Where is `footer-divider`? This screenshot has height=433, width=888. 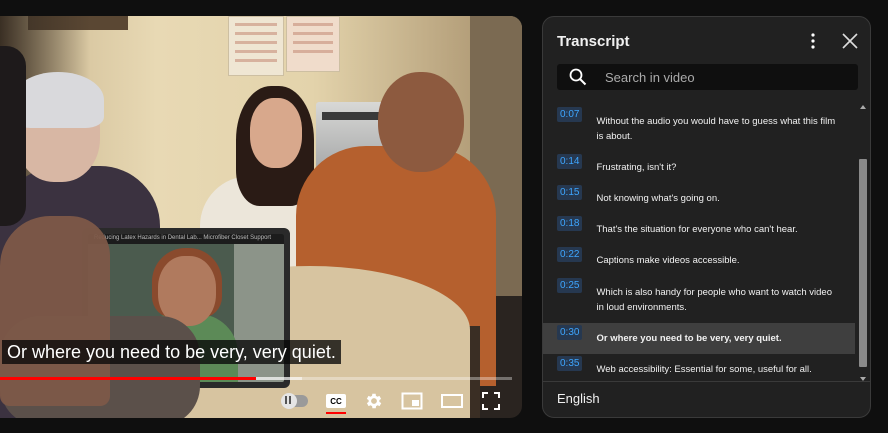 footer-divider is located at coordinates (706, 381).